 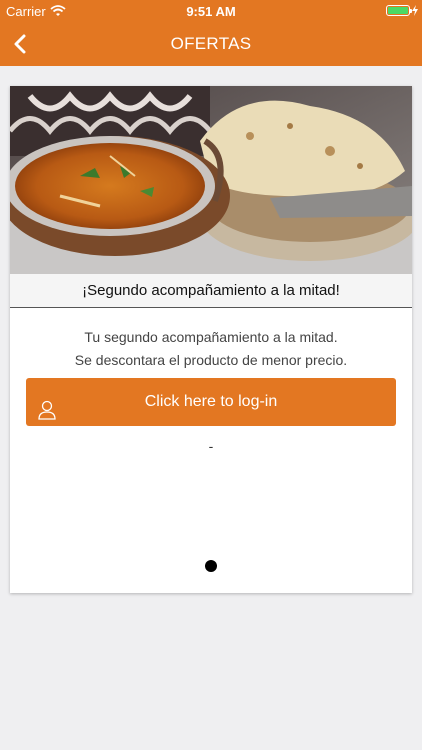 I want to click on login-button: Click here to log-in, so click(x=211, y=402).